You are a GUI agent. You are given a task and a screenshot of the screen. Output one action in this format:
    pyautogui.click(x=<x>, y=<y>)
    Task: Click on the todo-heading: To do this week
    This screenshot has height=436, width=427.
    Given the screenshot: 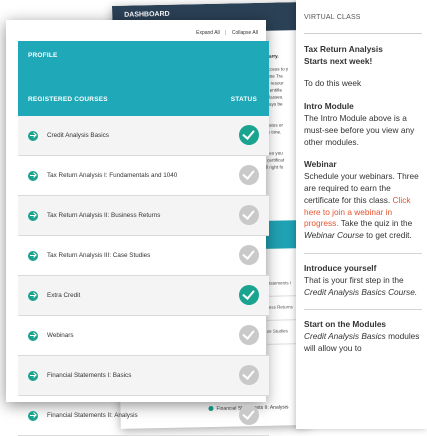 What is the action you would take?
    pyautogui.click(x=333, y=83)
    